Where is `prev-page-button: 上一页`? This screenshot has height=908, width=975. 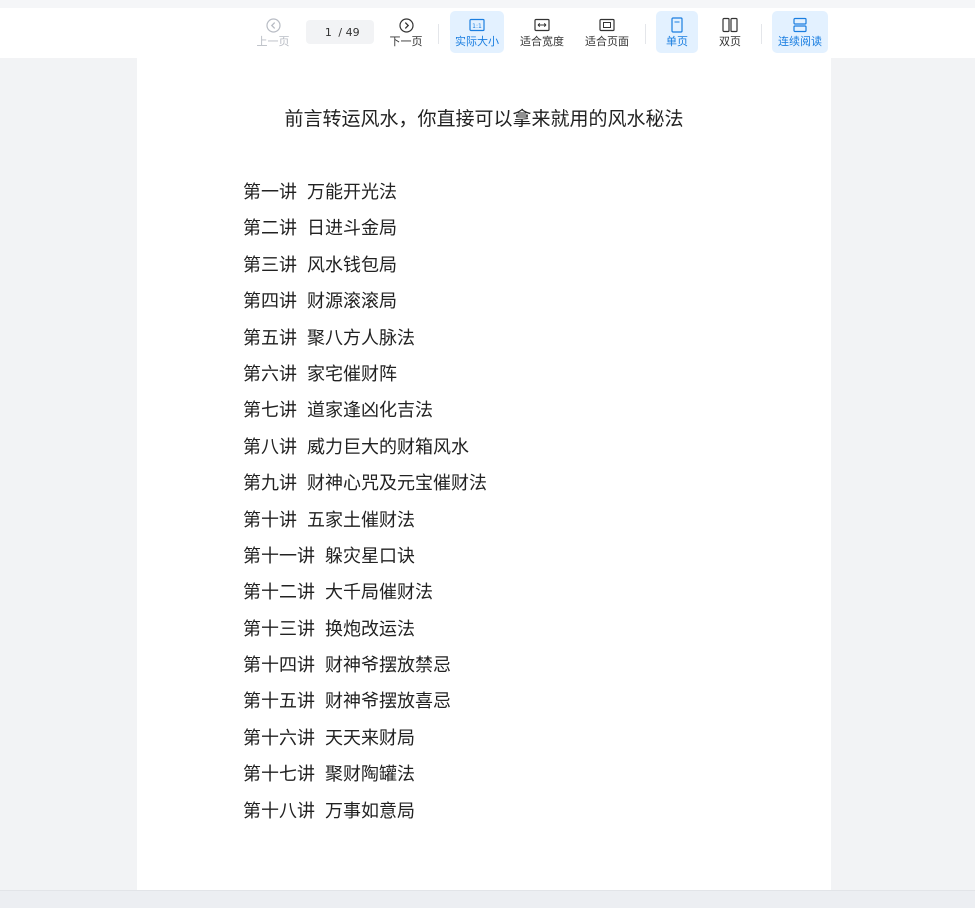 prev-page-button: 上一页 is located at coordinates (273, 32).